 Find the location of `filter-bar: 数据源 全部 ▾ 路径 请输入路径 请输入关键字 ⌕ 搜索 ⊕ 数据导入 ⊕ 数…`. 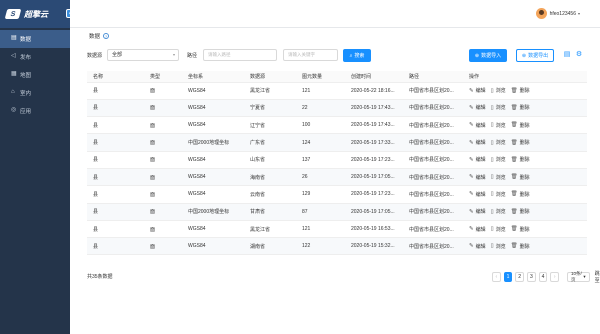

filter-bar: 数据源 全部 ▾ 路径 请输入路径 请输入关键字 ⌕ 搜索 ⊕ 数据导入 ⊕ 数… is located at coordinates (337, 56).